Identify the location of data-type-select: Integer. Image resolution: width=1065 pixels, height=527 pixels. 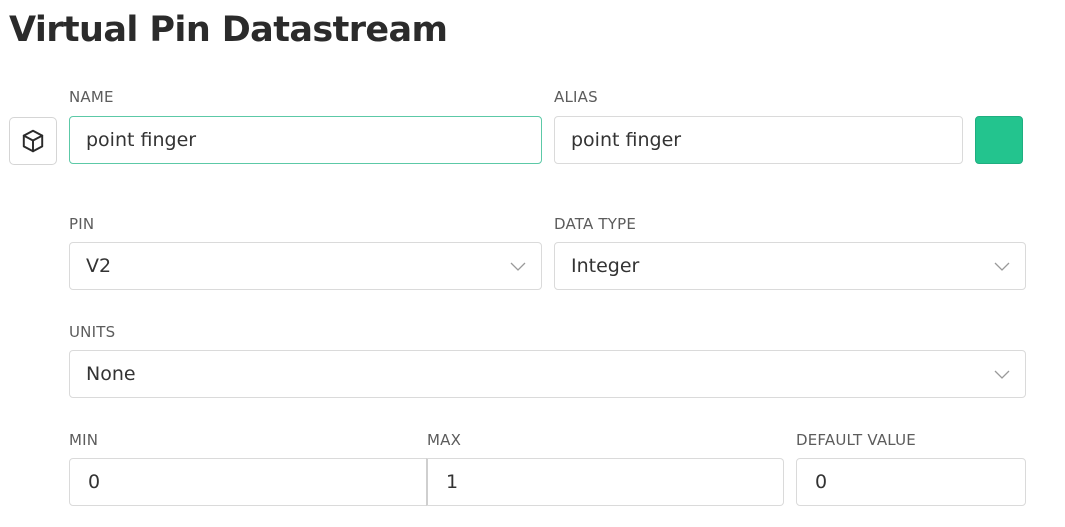
(790, 266).